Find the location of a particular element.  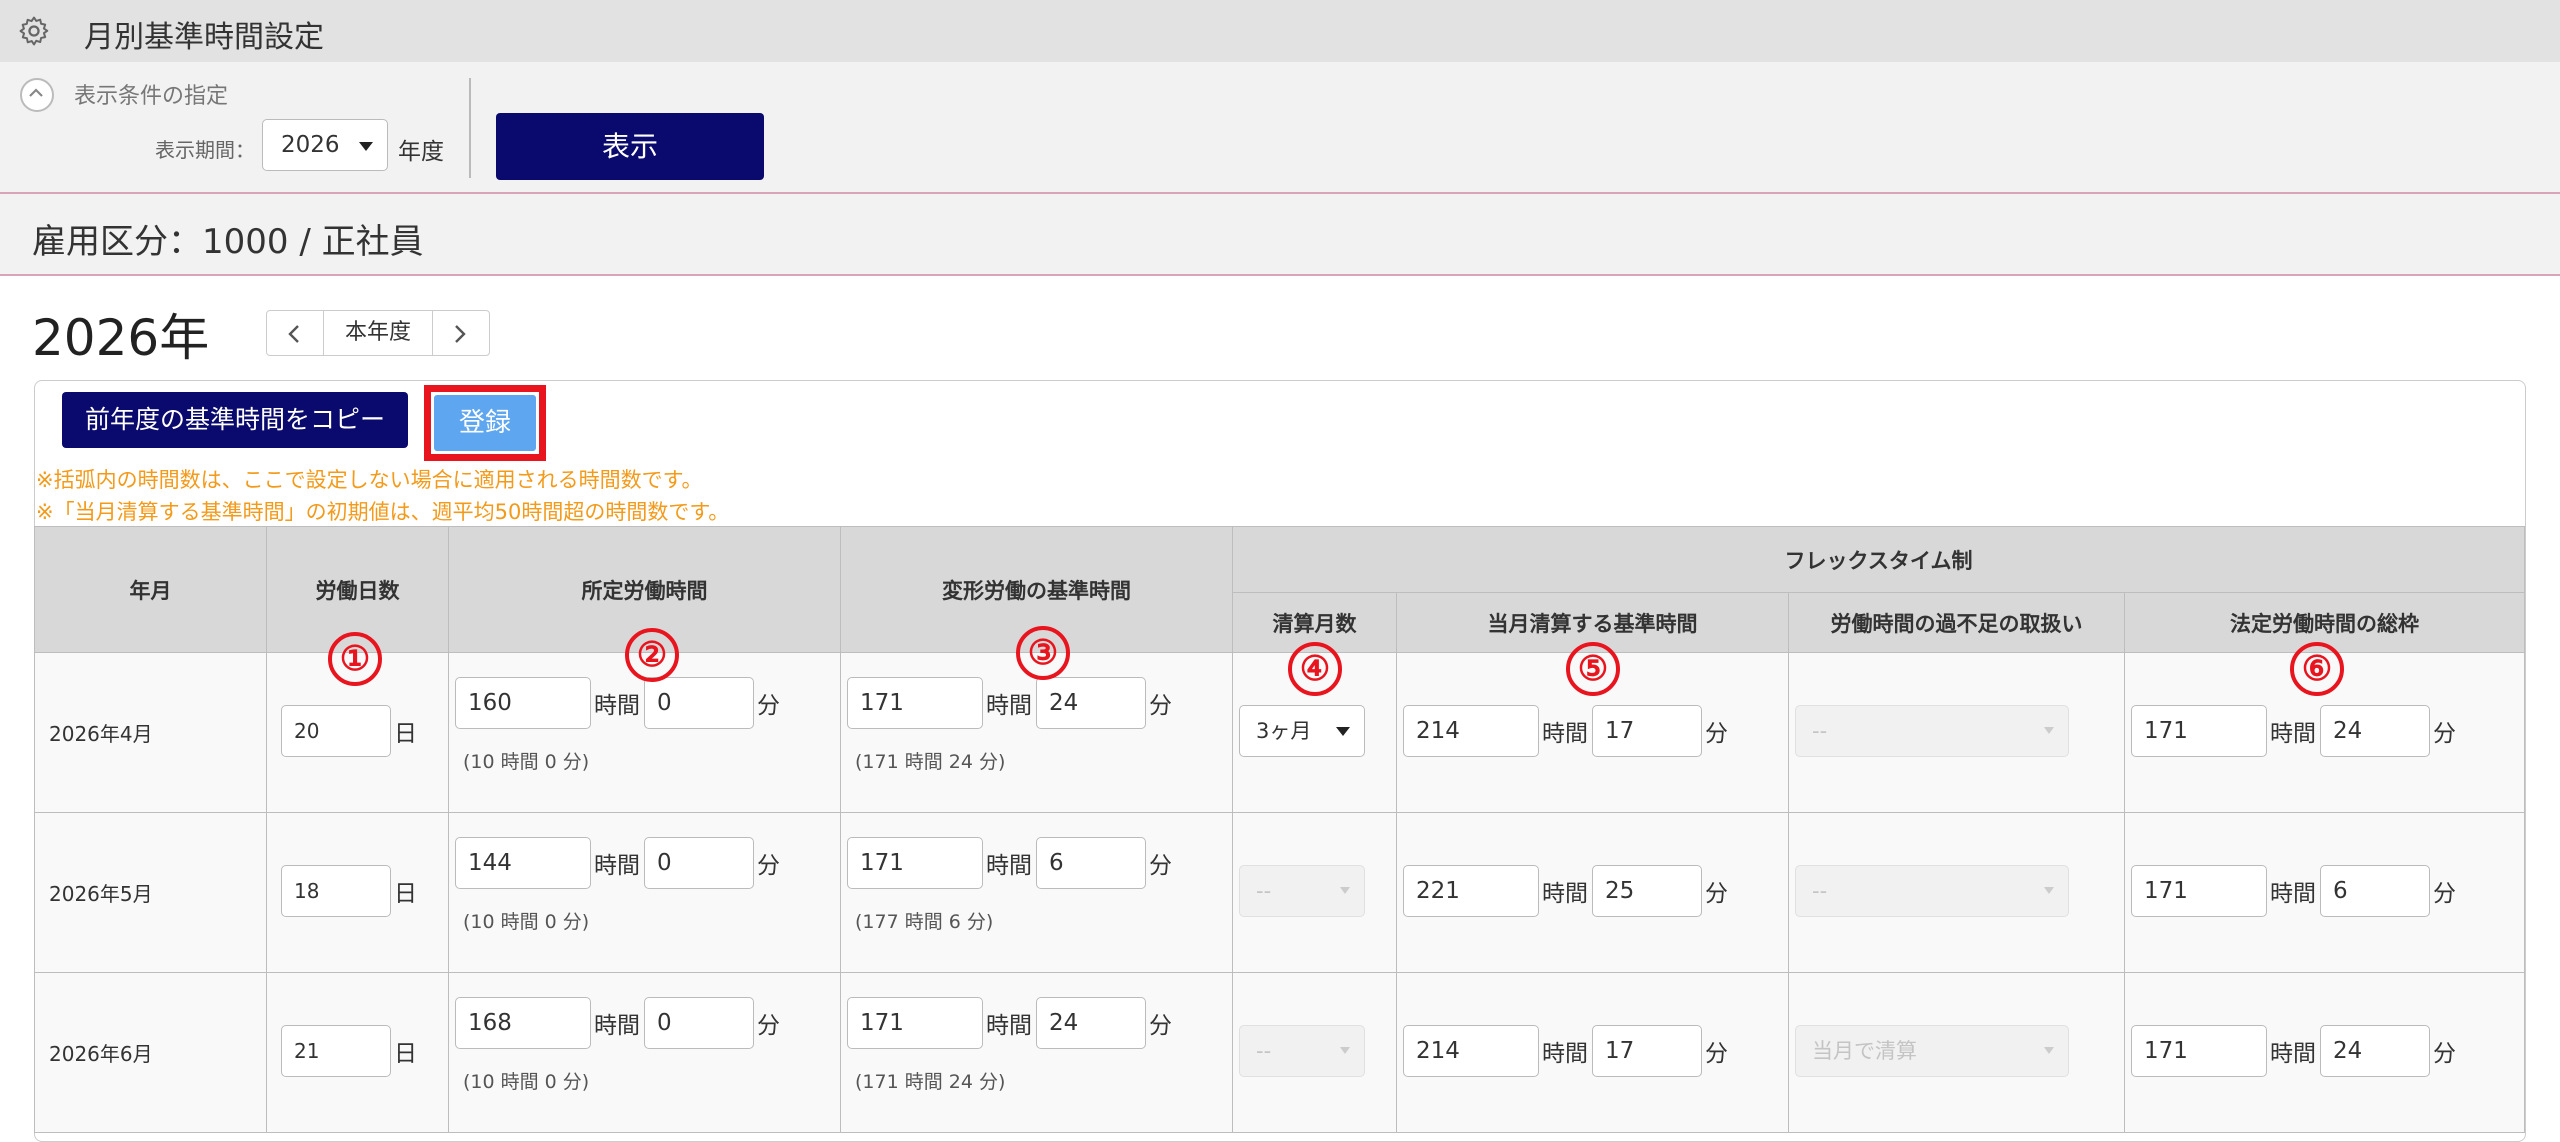

year-select: 2026 is located at coordinates (325, 145).